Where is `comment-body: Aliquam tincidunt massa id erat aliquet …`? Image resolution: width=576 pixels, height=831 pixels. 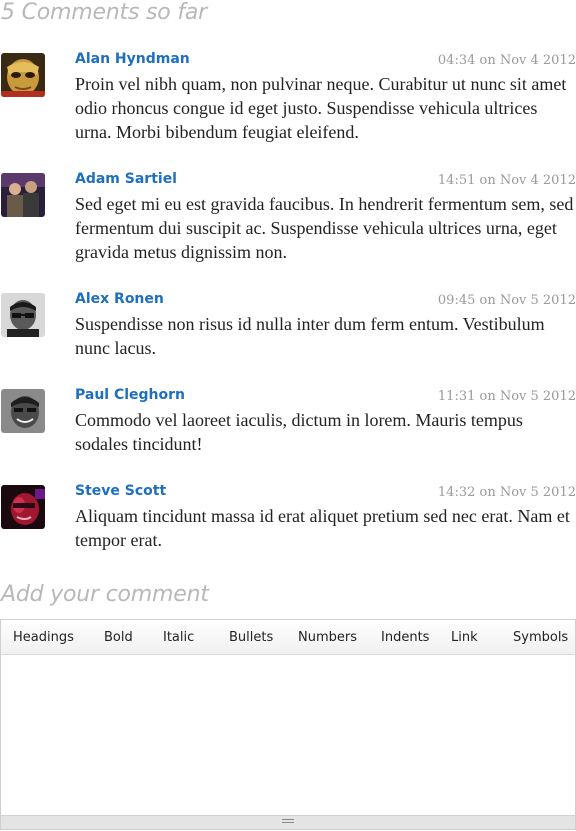
comment-body: Aliquam tincidunt massa id erat aliquet … is located at coordinates (322, 528).